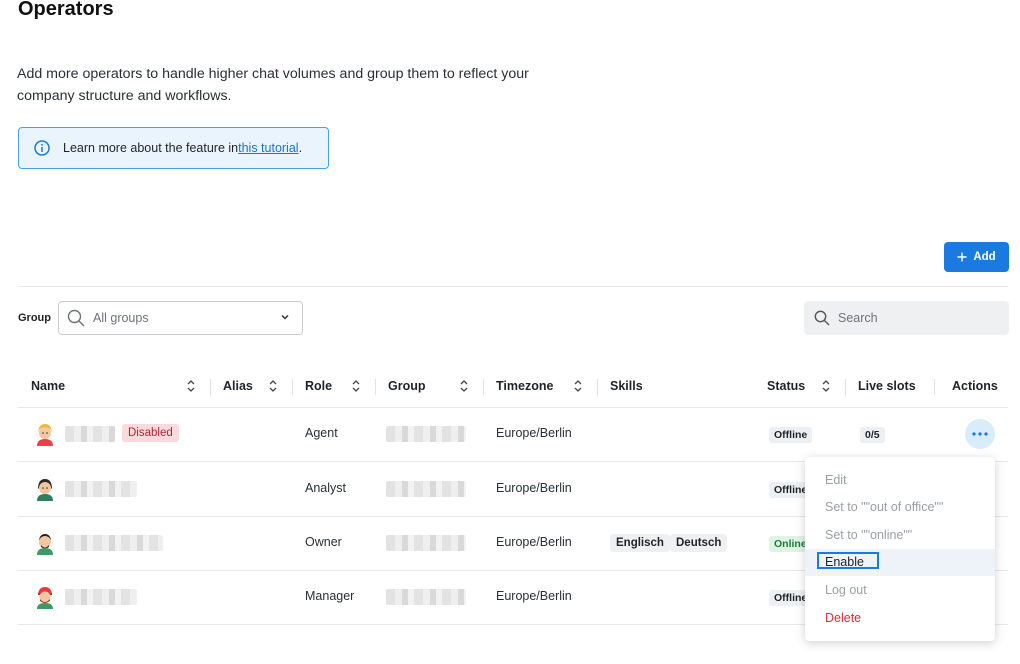 Image resolution: width=1020 pixels, height=664 pixels. What do you see at coordinates (913, 318) in the screenshot?
I see `search-input` at bounding box center [913, 318].